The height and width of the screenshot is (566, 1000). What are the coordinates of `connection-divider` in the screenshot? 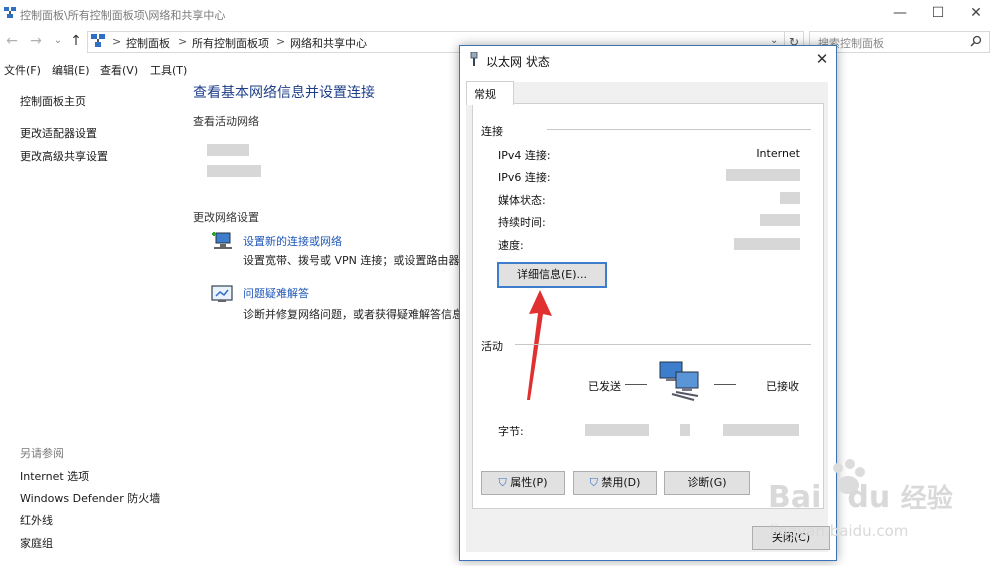 It's located at (679, 129).